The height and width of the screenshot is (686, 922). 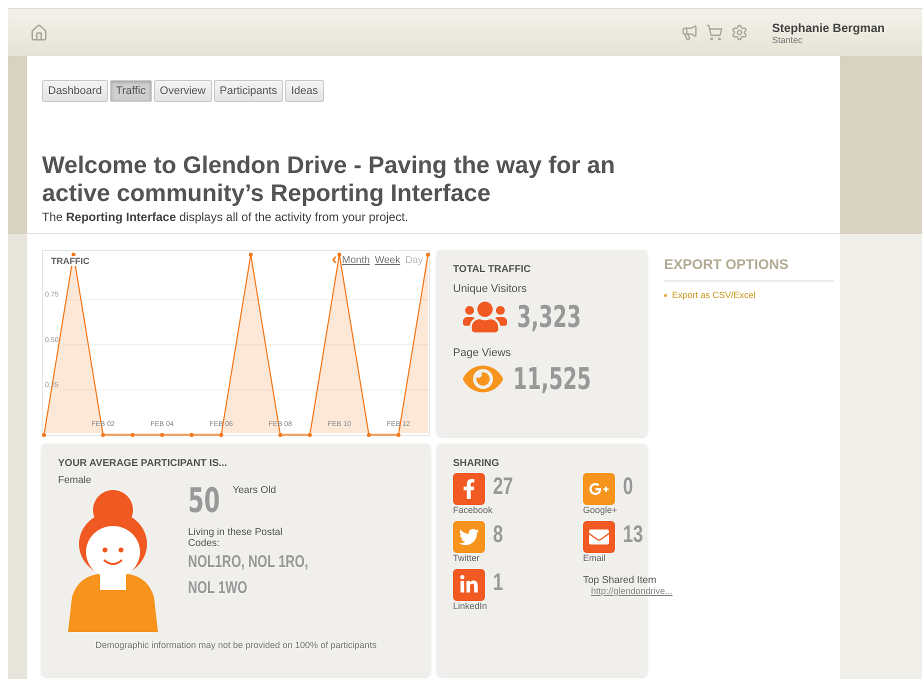 I want to click on email-icon, so click(x=599, y=537).